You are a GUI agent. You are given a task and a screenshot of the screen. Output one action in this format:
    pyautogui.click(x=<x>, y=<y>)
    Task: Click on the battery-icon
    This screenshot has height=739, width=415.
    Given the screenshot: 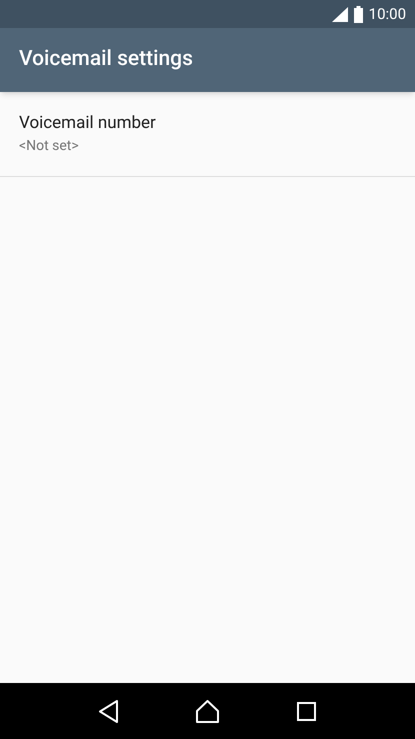 What is the action you would take?
    pyautogui.click(x=358, y=14)
    